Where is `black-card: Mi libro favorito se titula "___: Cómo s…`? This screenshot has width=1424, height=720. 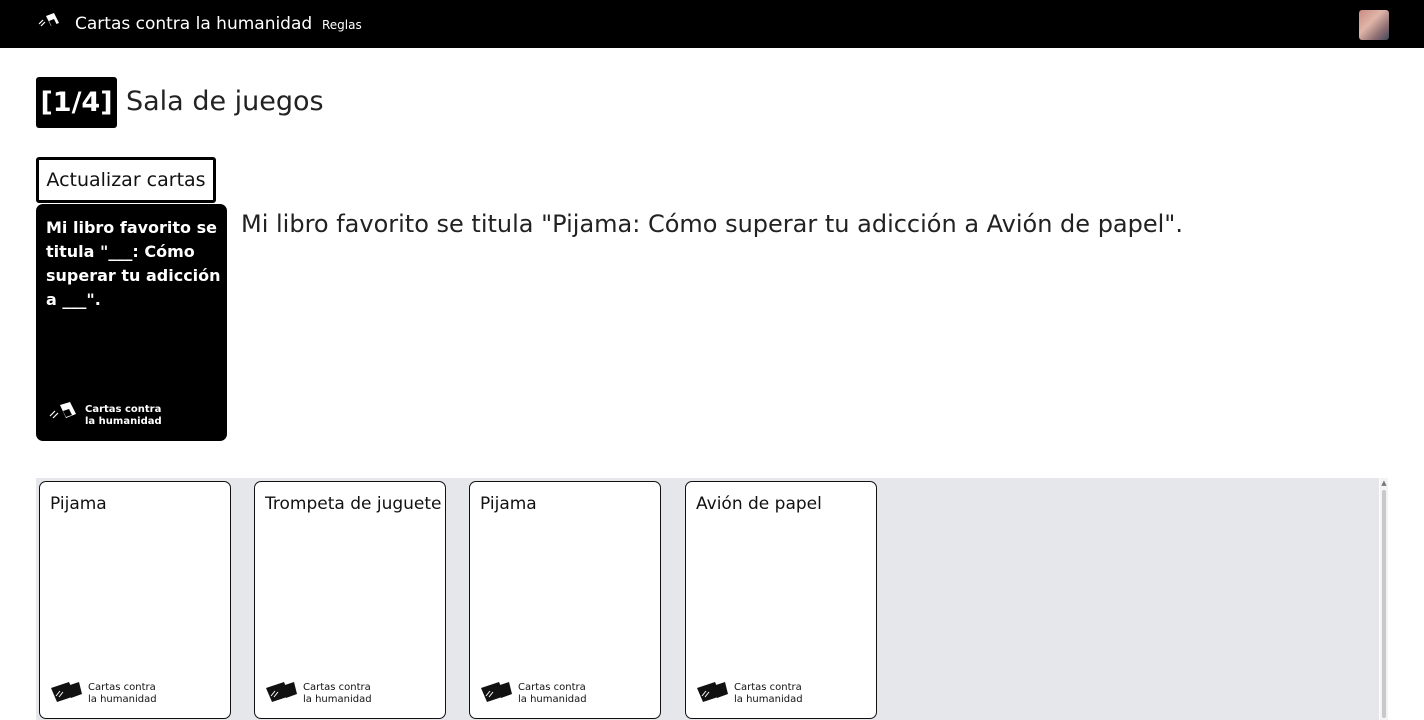
black-card: Mi libro favorito se titula "___: Cómo s… is located at coordinates (131, 322).